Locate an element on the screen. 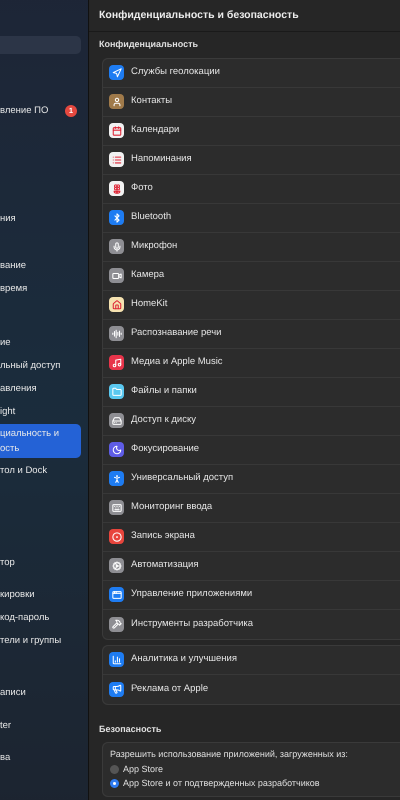 The width and height of the screenshot is (400, 800). sidebar-label: время is located at coordinates (14, 289).